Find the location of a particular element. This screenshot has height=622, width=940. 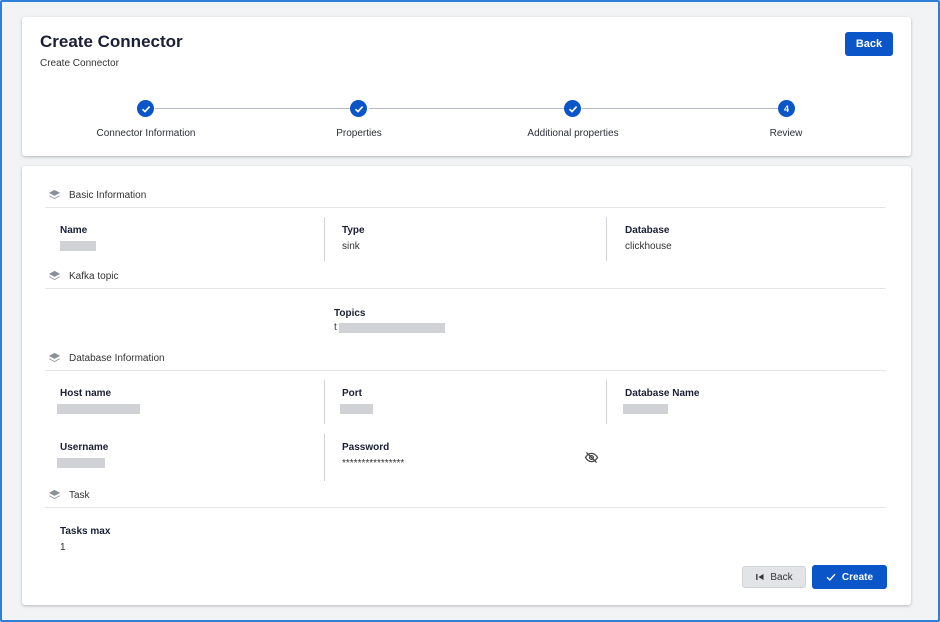

database-value: clickhouse is located at coordinates (648, 246).